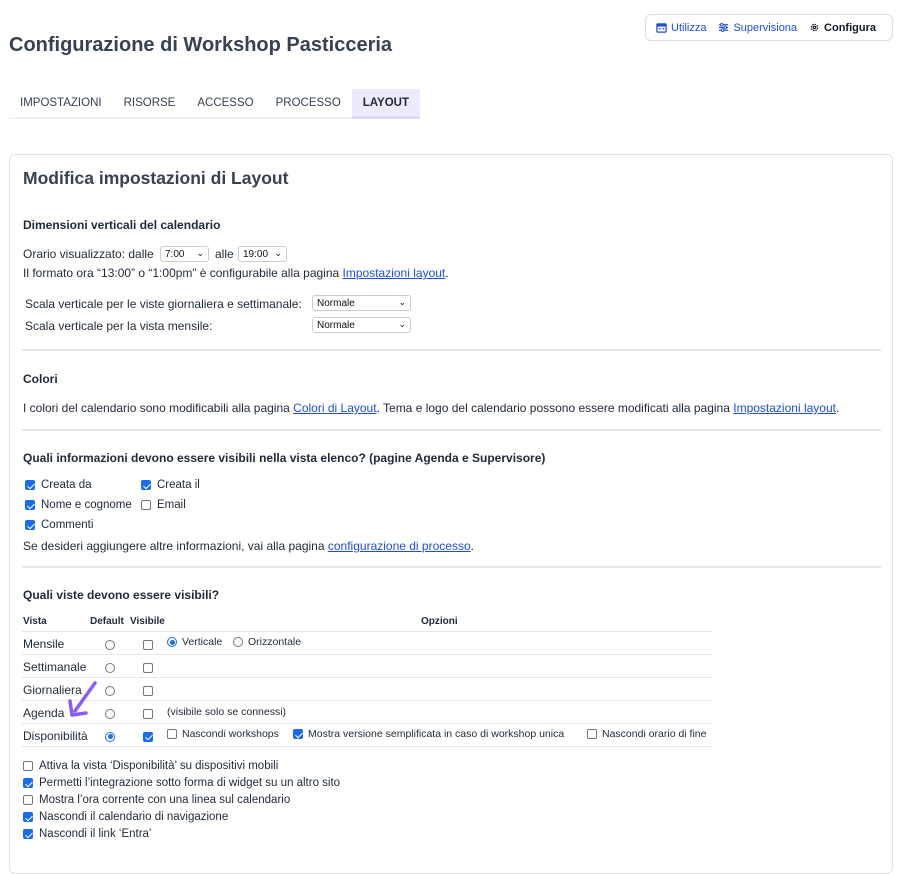 The height and width of the screenshot is (874, 900). I want to click on nav-supervisiona-label: Supervisiona, so click(765, 27).